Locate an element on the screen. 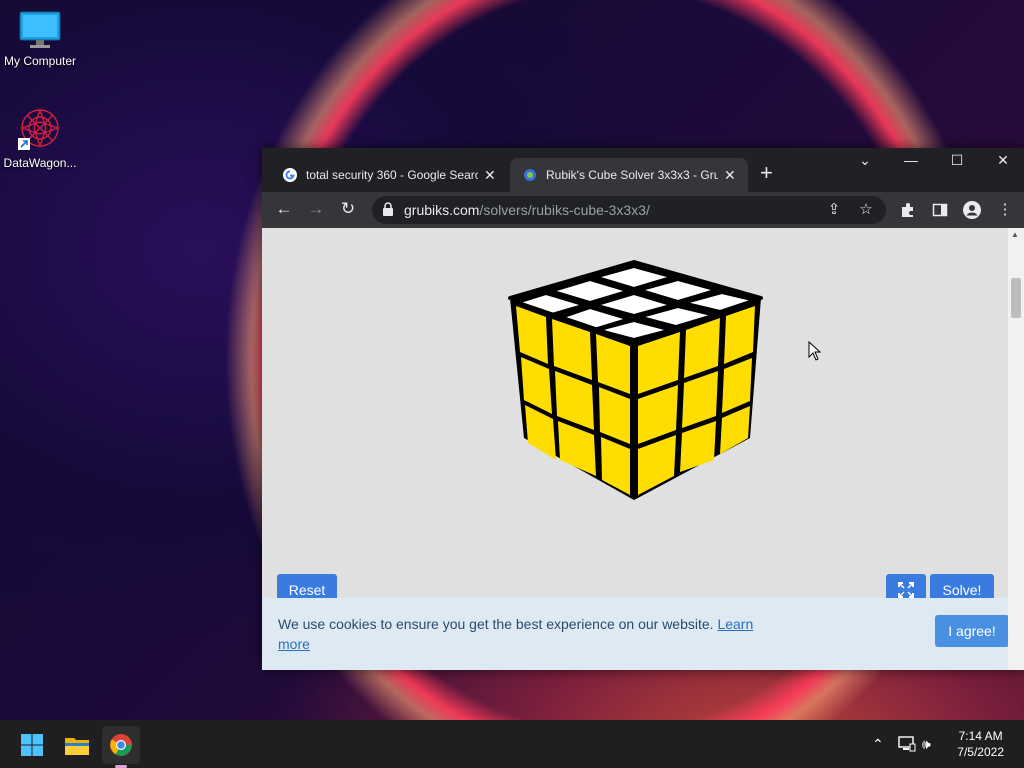 This screenshot has width=1024, height=768. scroll-up-icon: ▲ is located at coordinates (1015, 234).